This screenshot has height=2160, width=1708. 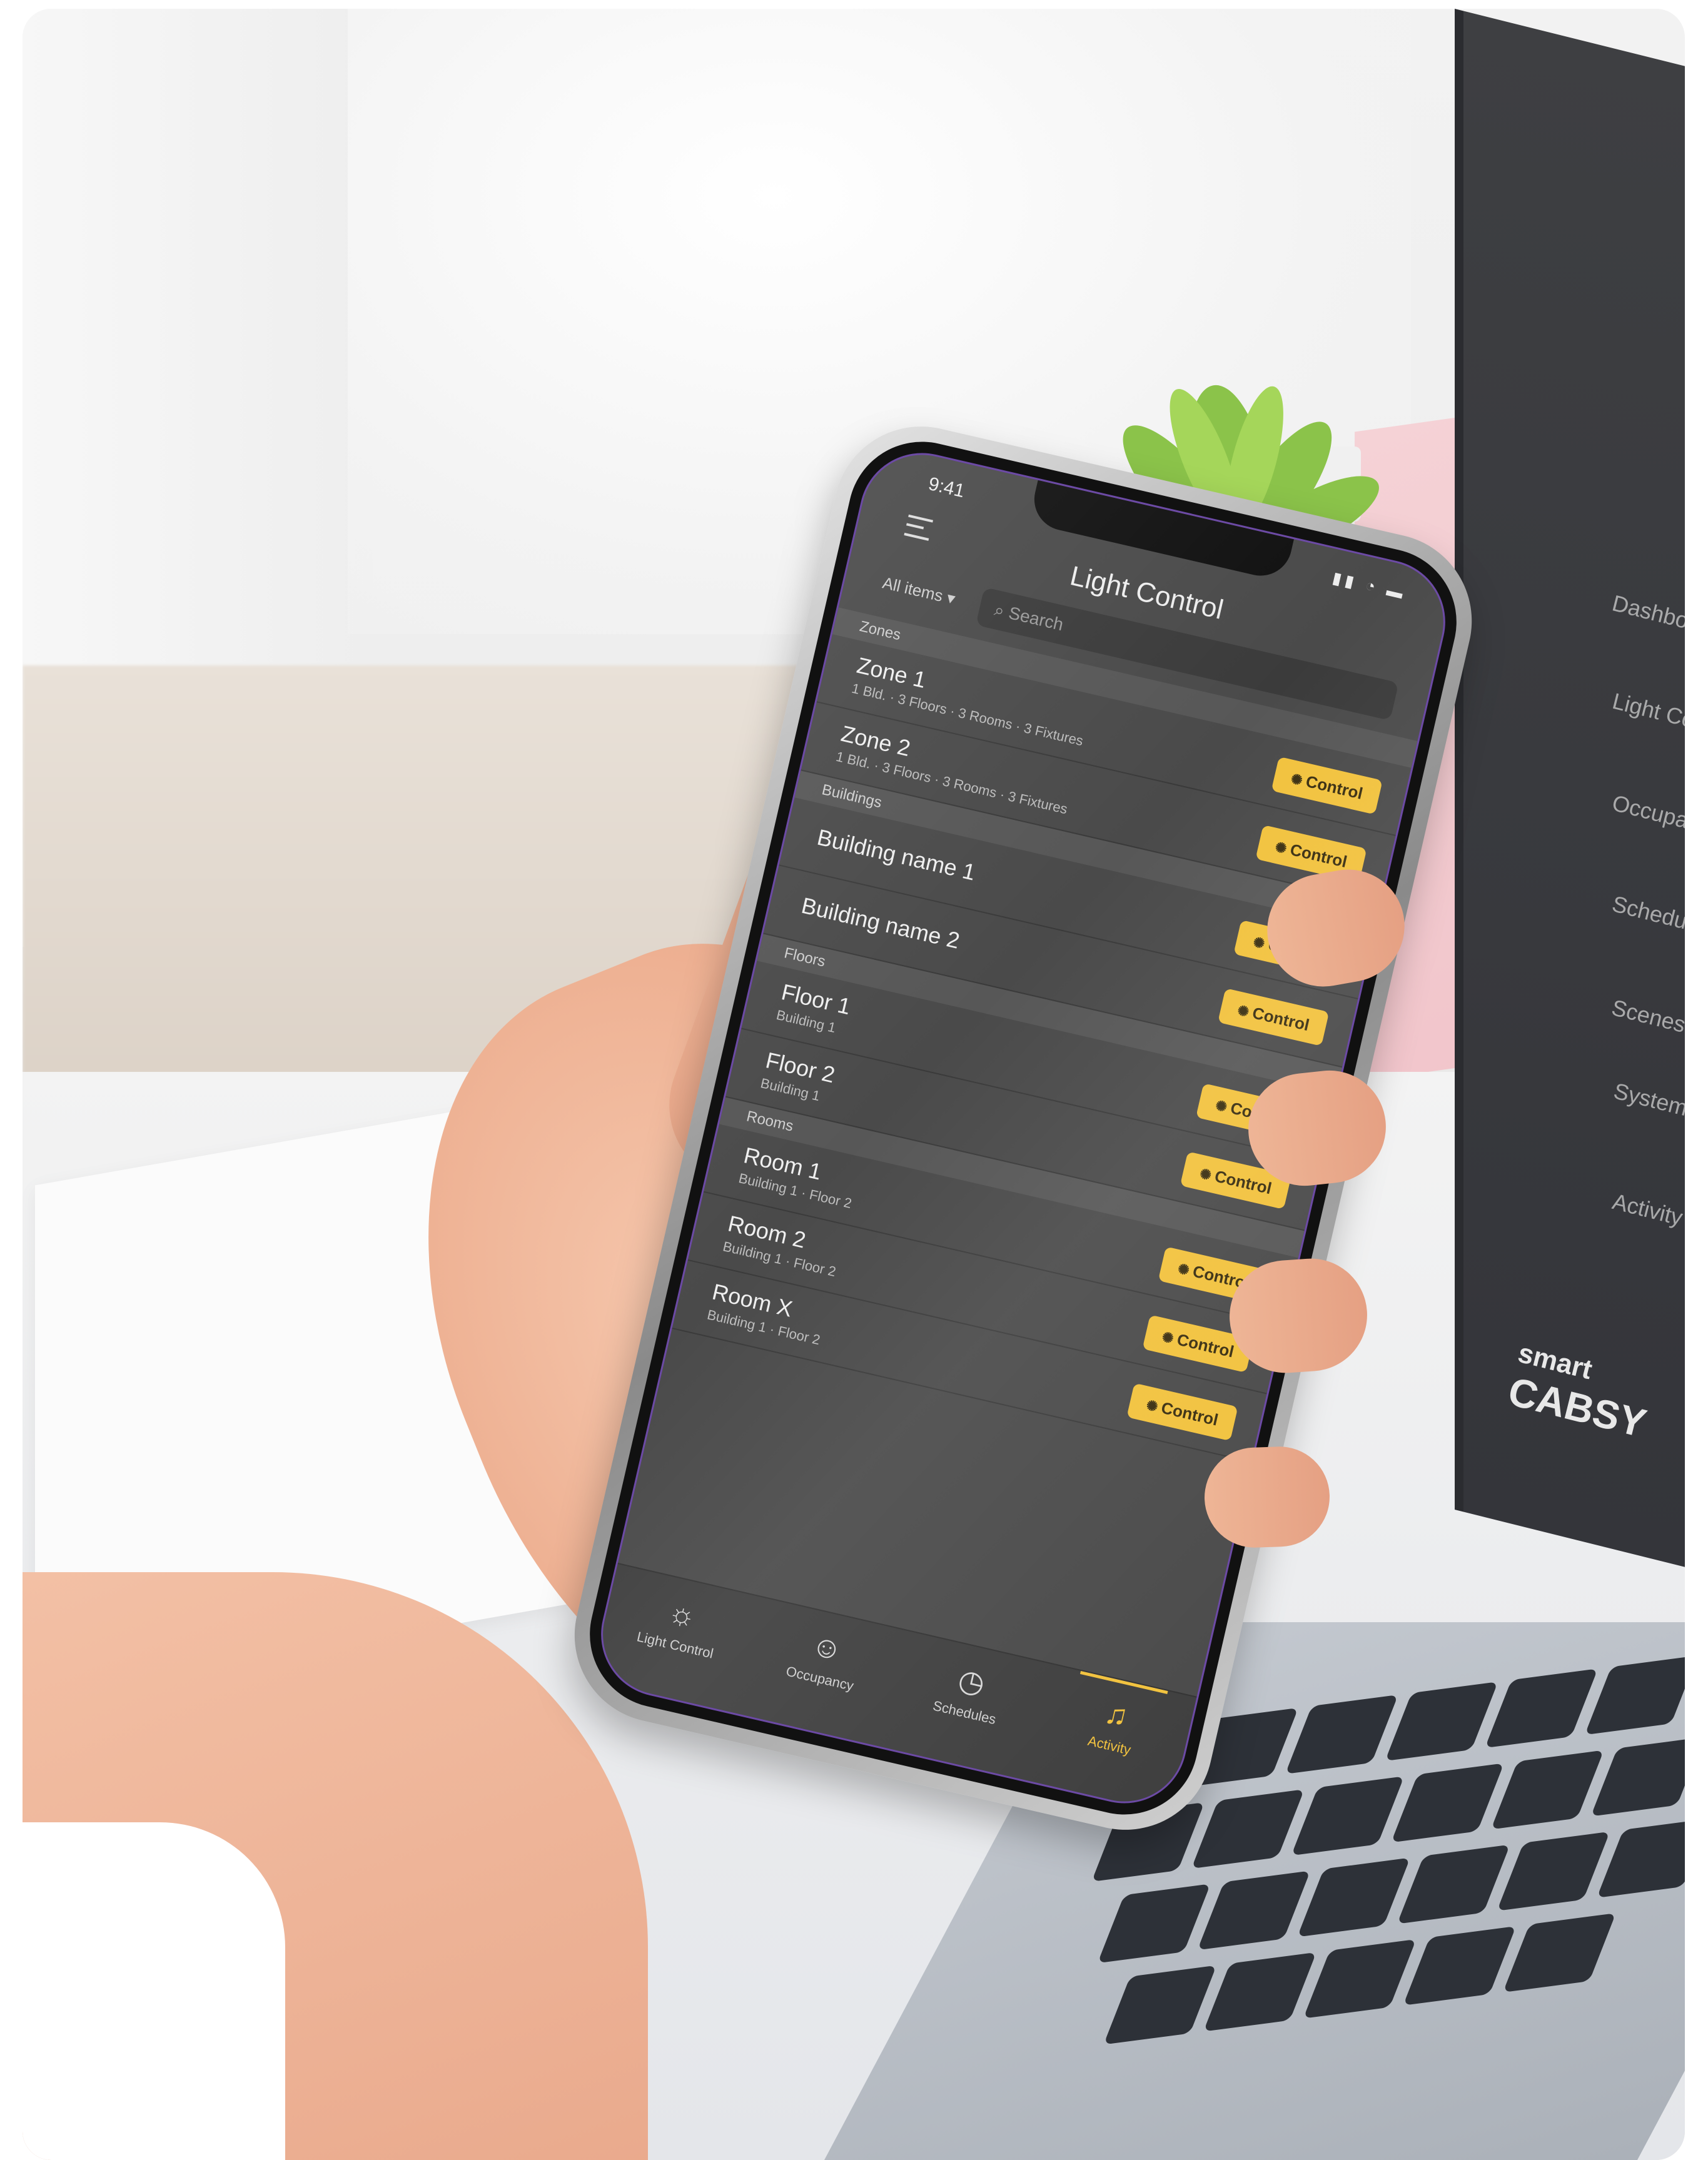 What do you see at coordinates (1369, 585) in the screenshot?
I see `status-icons: ▮▮ ◔ ▬` at bounding box center [1369, 585].